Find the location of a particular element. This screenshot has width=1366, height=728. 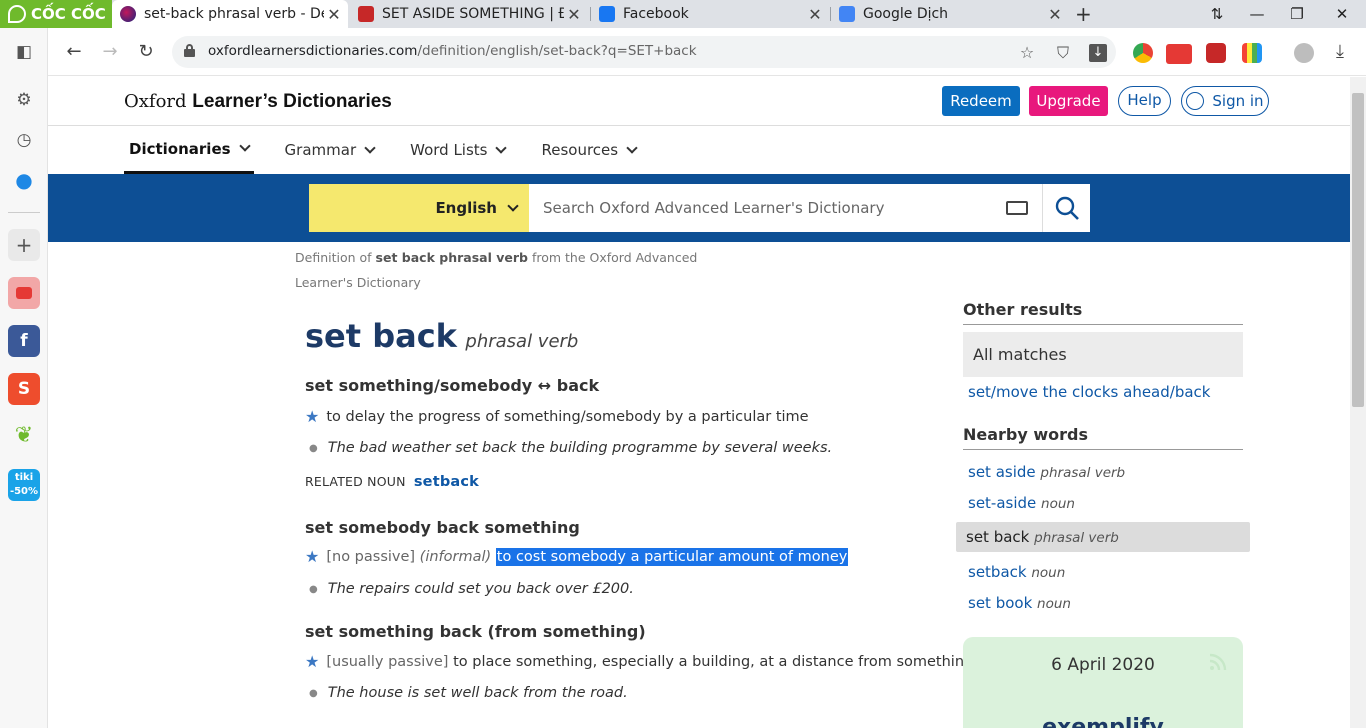

sense-heading: set somebody back something is located at coordinates (442, 527).